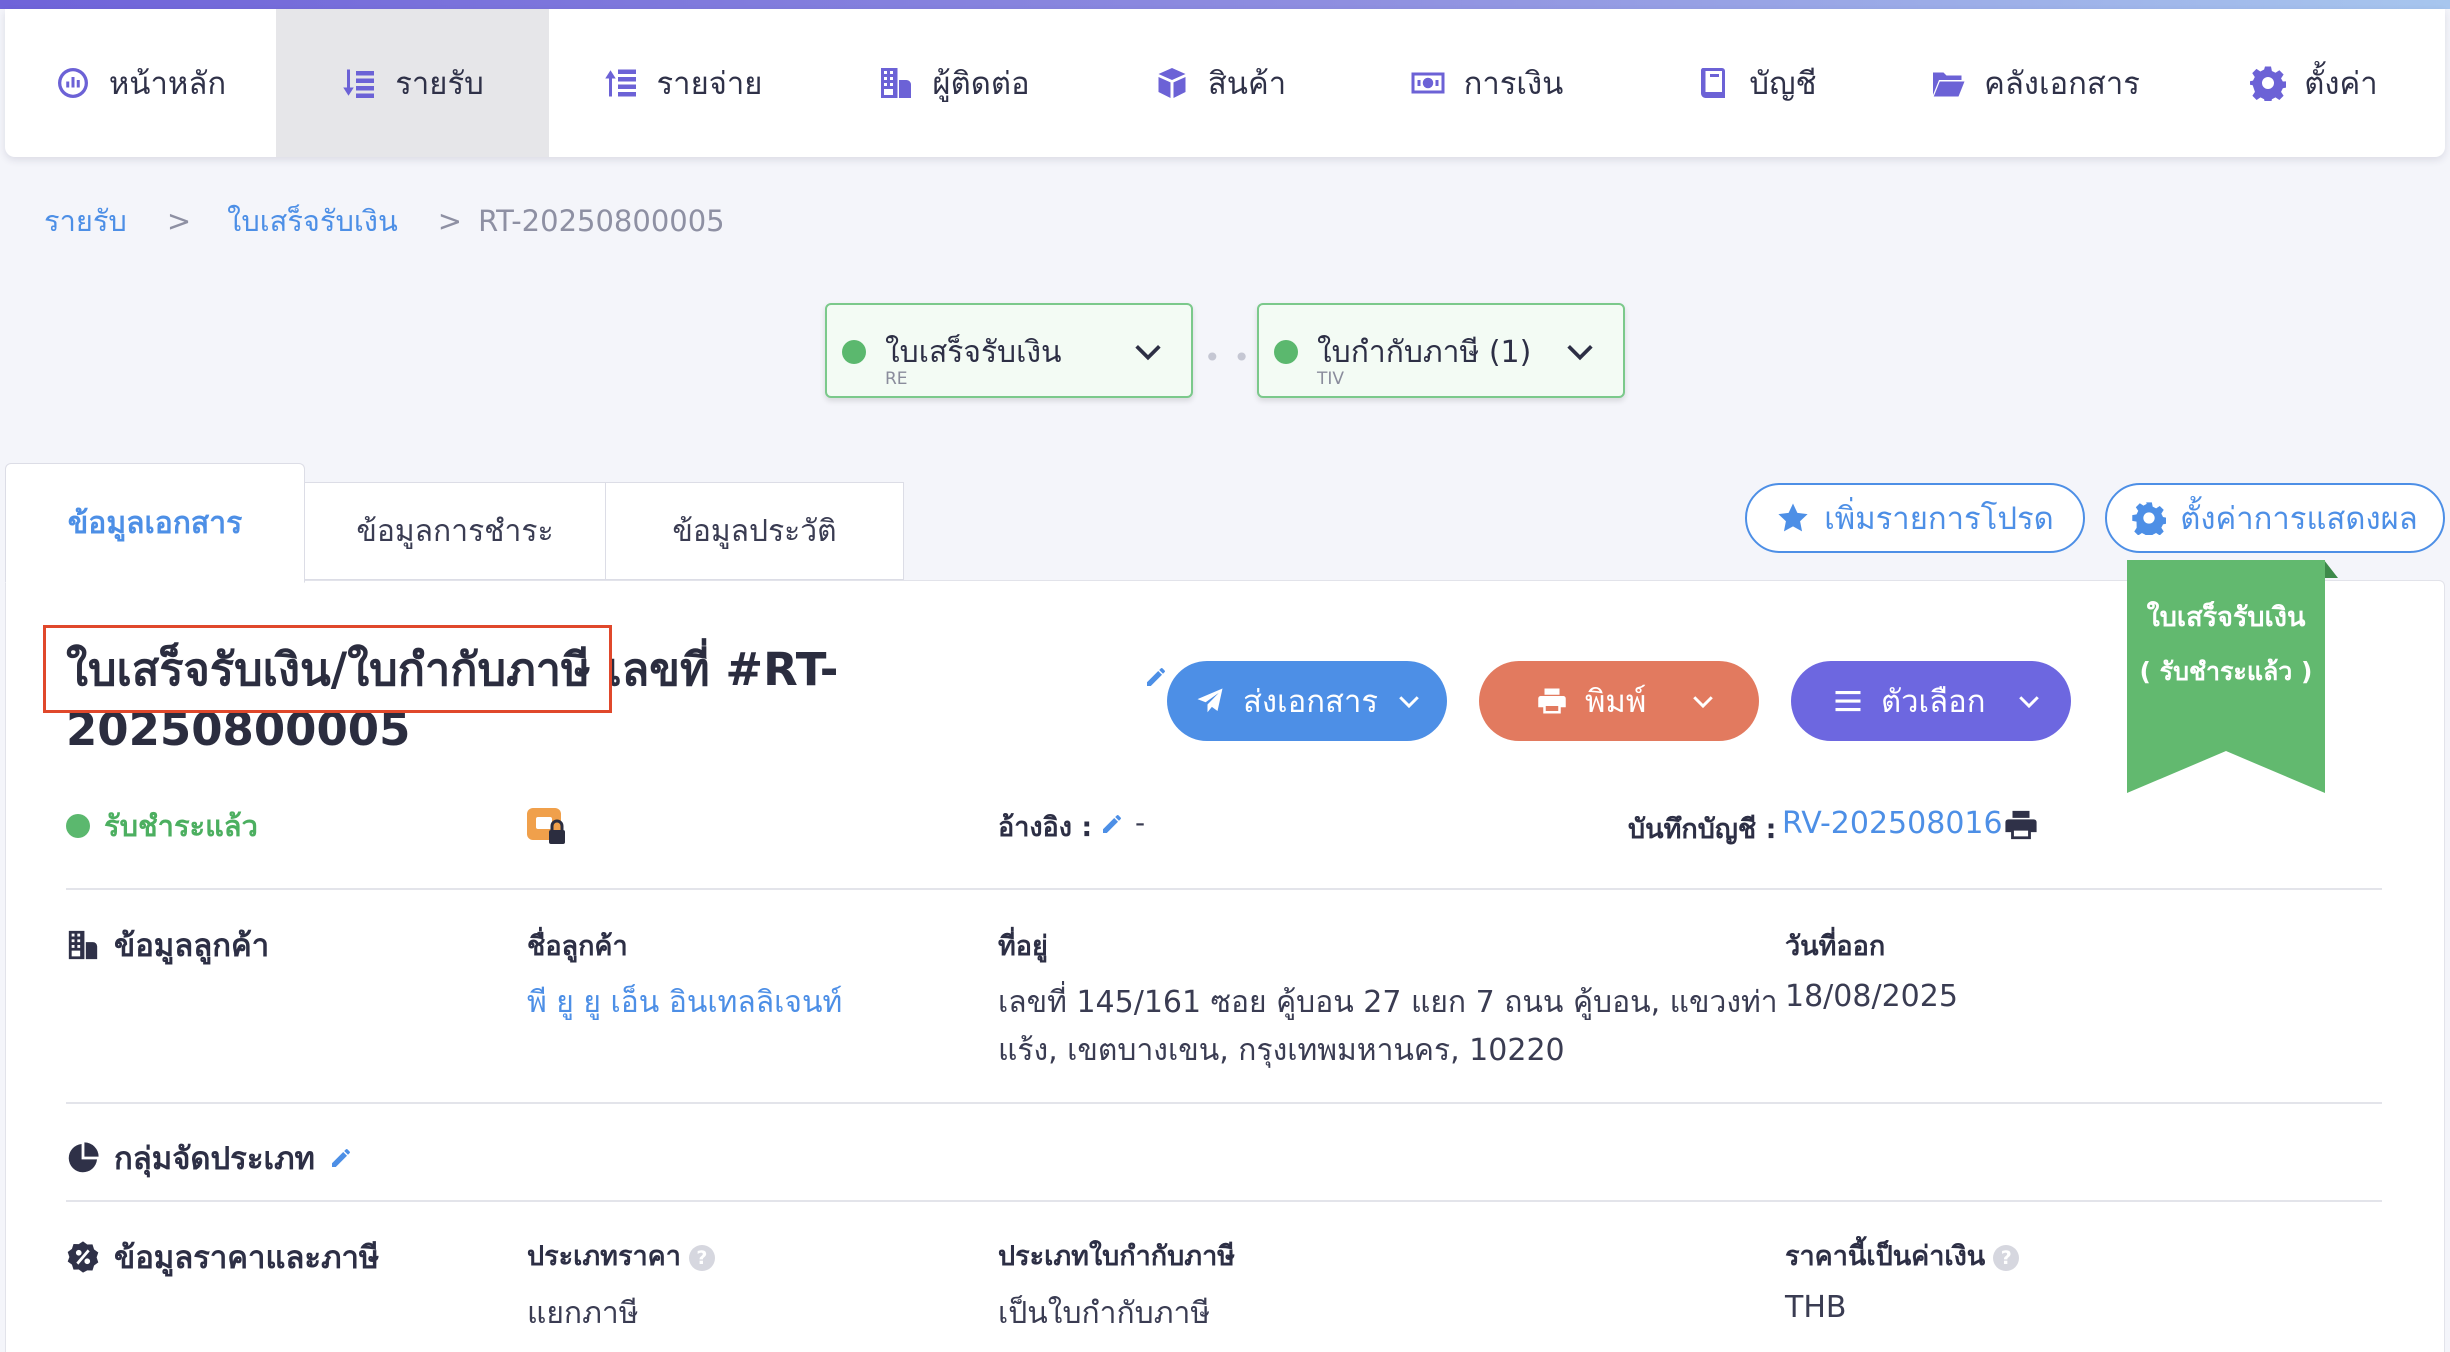 The width and height of the screenshot is (2450, 1352). Describe the element at coordinates (181, 826) in the screenshot. I see `payment-status-label: รับชำระแล้ว` at that location.